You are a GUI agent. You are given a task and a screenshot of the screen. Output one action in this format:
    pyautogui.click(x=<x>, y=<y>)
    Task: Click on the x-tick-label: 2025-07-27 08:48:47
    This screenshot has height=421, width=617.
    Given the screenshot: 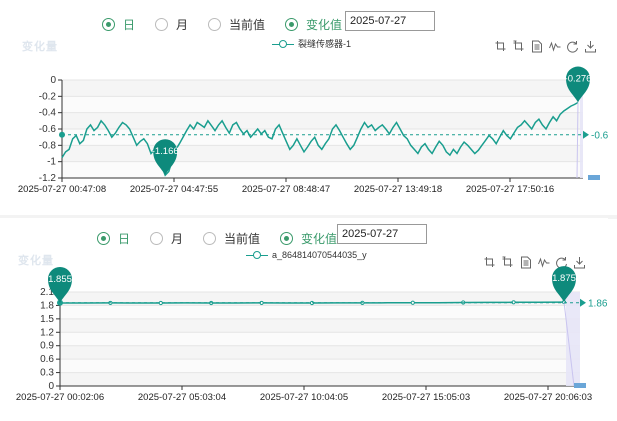 What is the action you would take?
    pyautogui.click(x=286, y=189)
    